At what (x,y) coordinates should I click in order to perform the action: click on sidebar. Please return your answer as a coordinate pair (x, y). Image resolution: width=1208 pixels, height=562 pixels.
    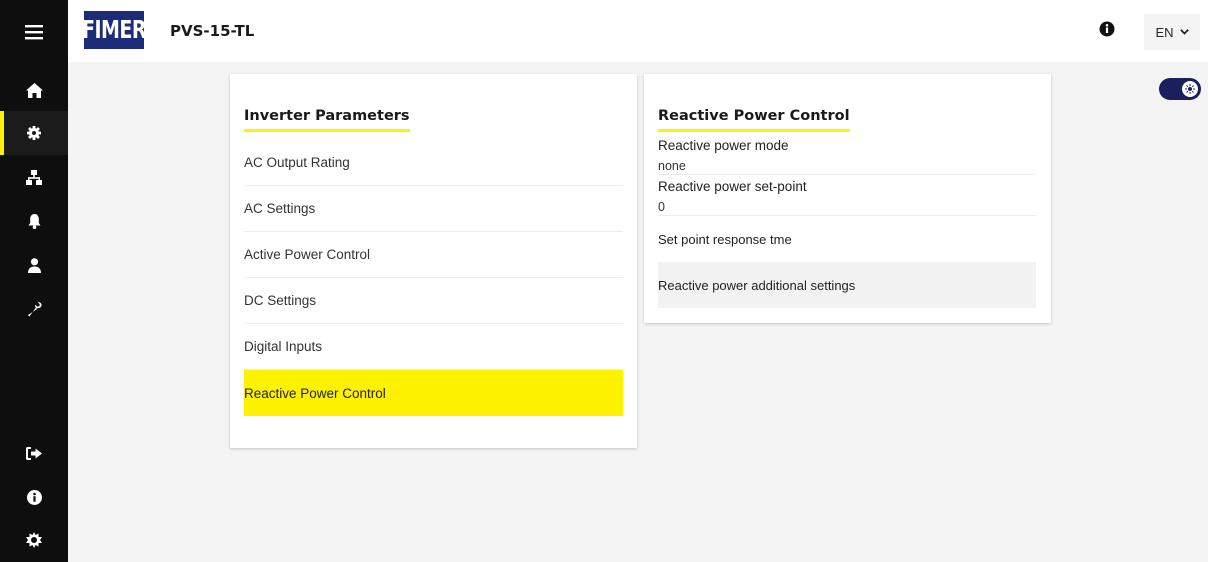
    Looking at the image, I should click on (34, 281).